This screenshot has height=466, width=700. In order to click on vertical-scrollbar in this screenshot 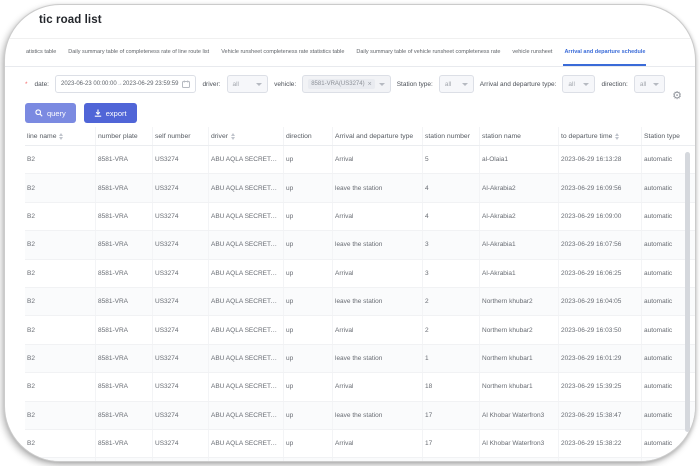, I will do `click(687, 292)`.